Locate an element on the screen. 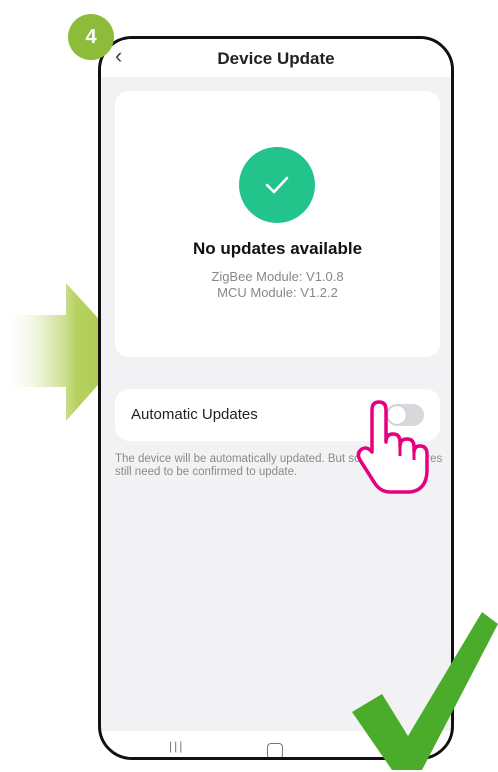 The image size is (498, 772). automatic-updates-label: Automatic Updates is located at coordinates (194, 414).